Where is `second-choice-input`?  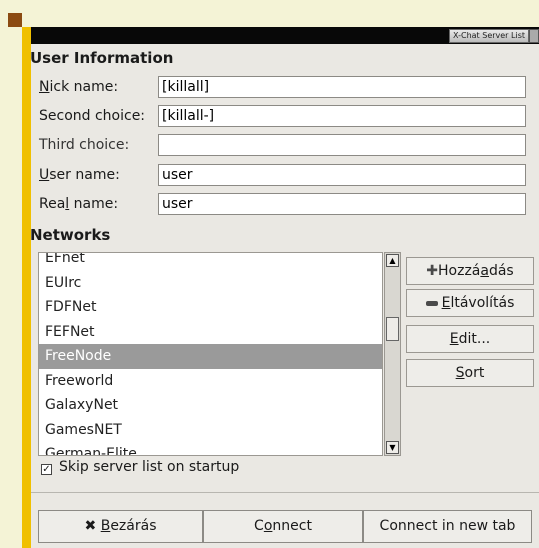 second-choice-input is located at coordinates (342, 116).